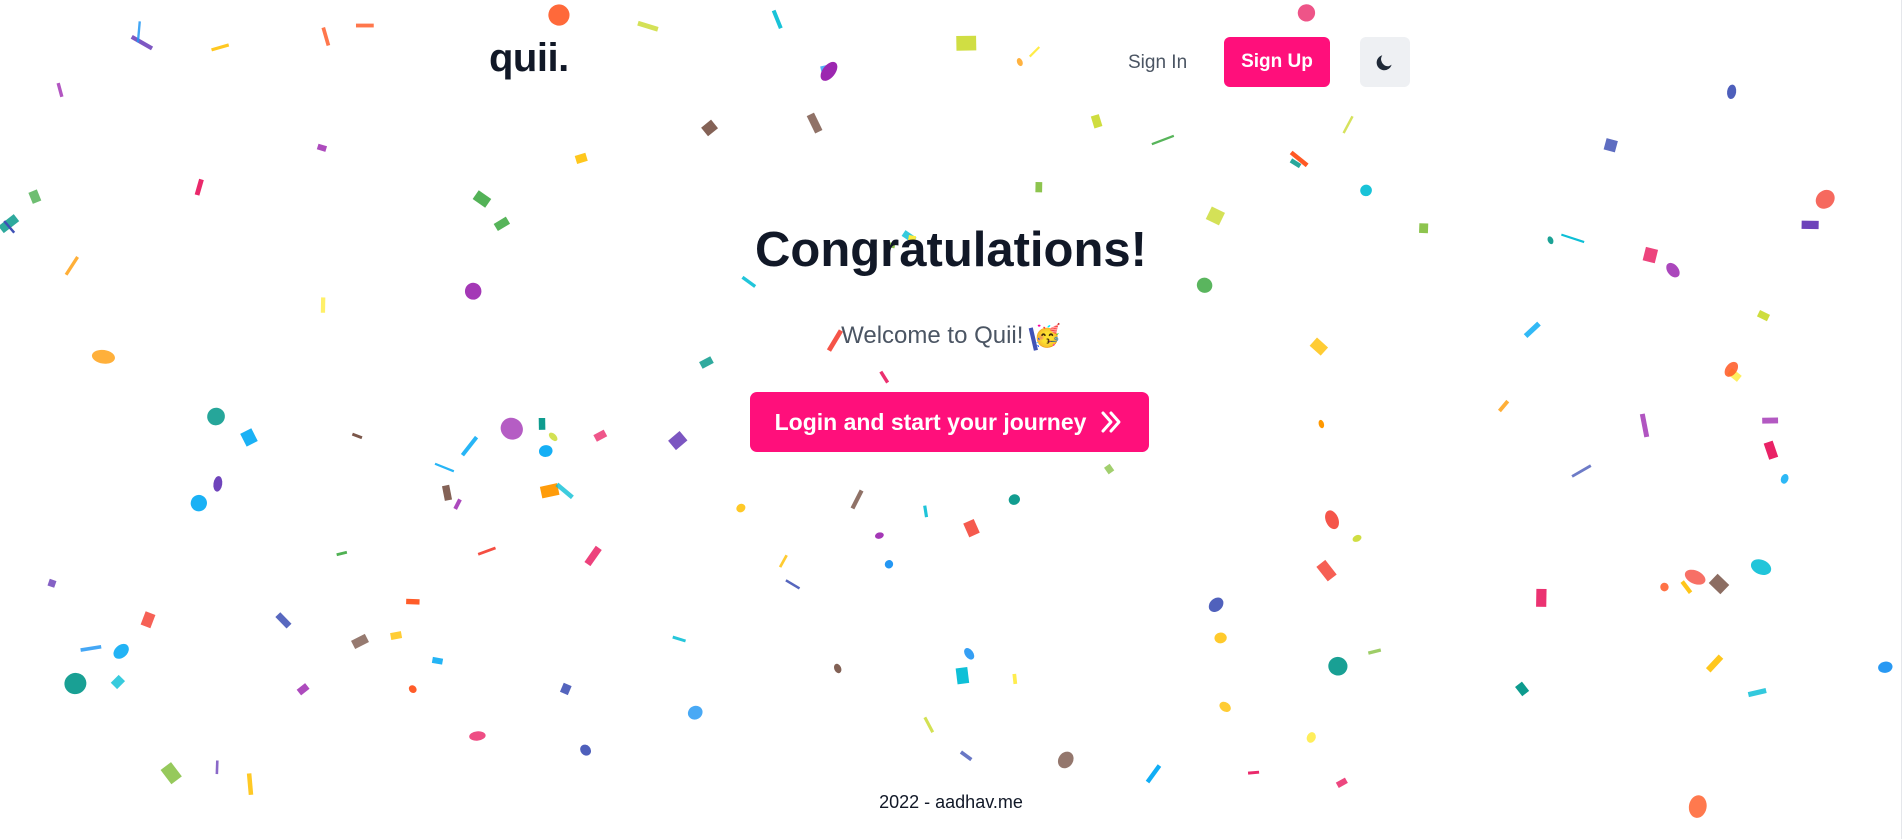 The width and height of the screenshot is (1902, 839). I want to click on login-start-journey-button: Login and start your journey, so click(949, 422).